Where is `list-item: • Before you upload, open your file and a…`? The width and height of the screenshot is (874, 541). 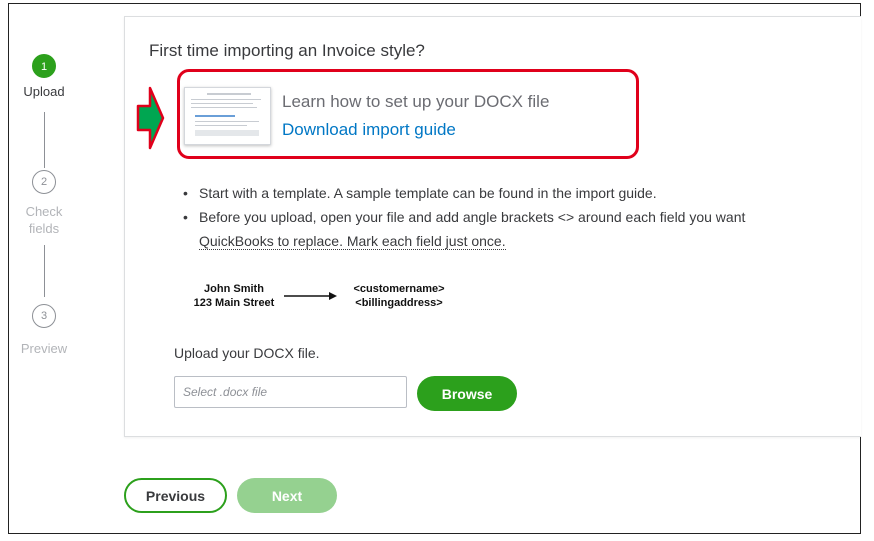 list-item: • Before you upload, open your file and a… is located at coordinates (464, 217).